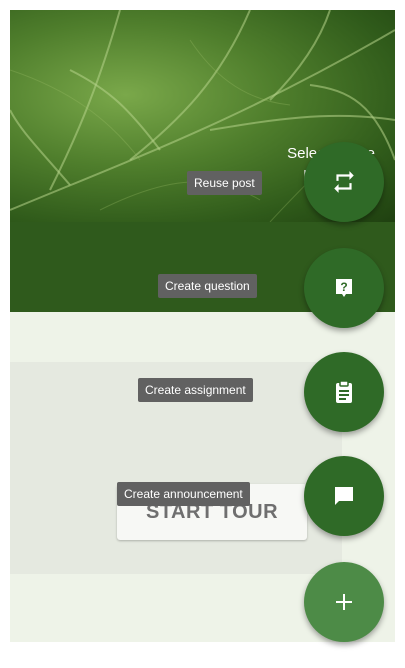 The image size is (405, 668). Describe the element at coordinates (195, 390) in the screenshot. I see `tooltip-create-assignment: Create assignment` at that location.